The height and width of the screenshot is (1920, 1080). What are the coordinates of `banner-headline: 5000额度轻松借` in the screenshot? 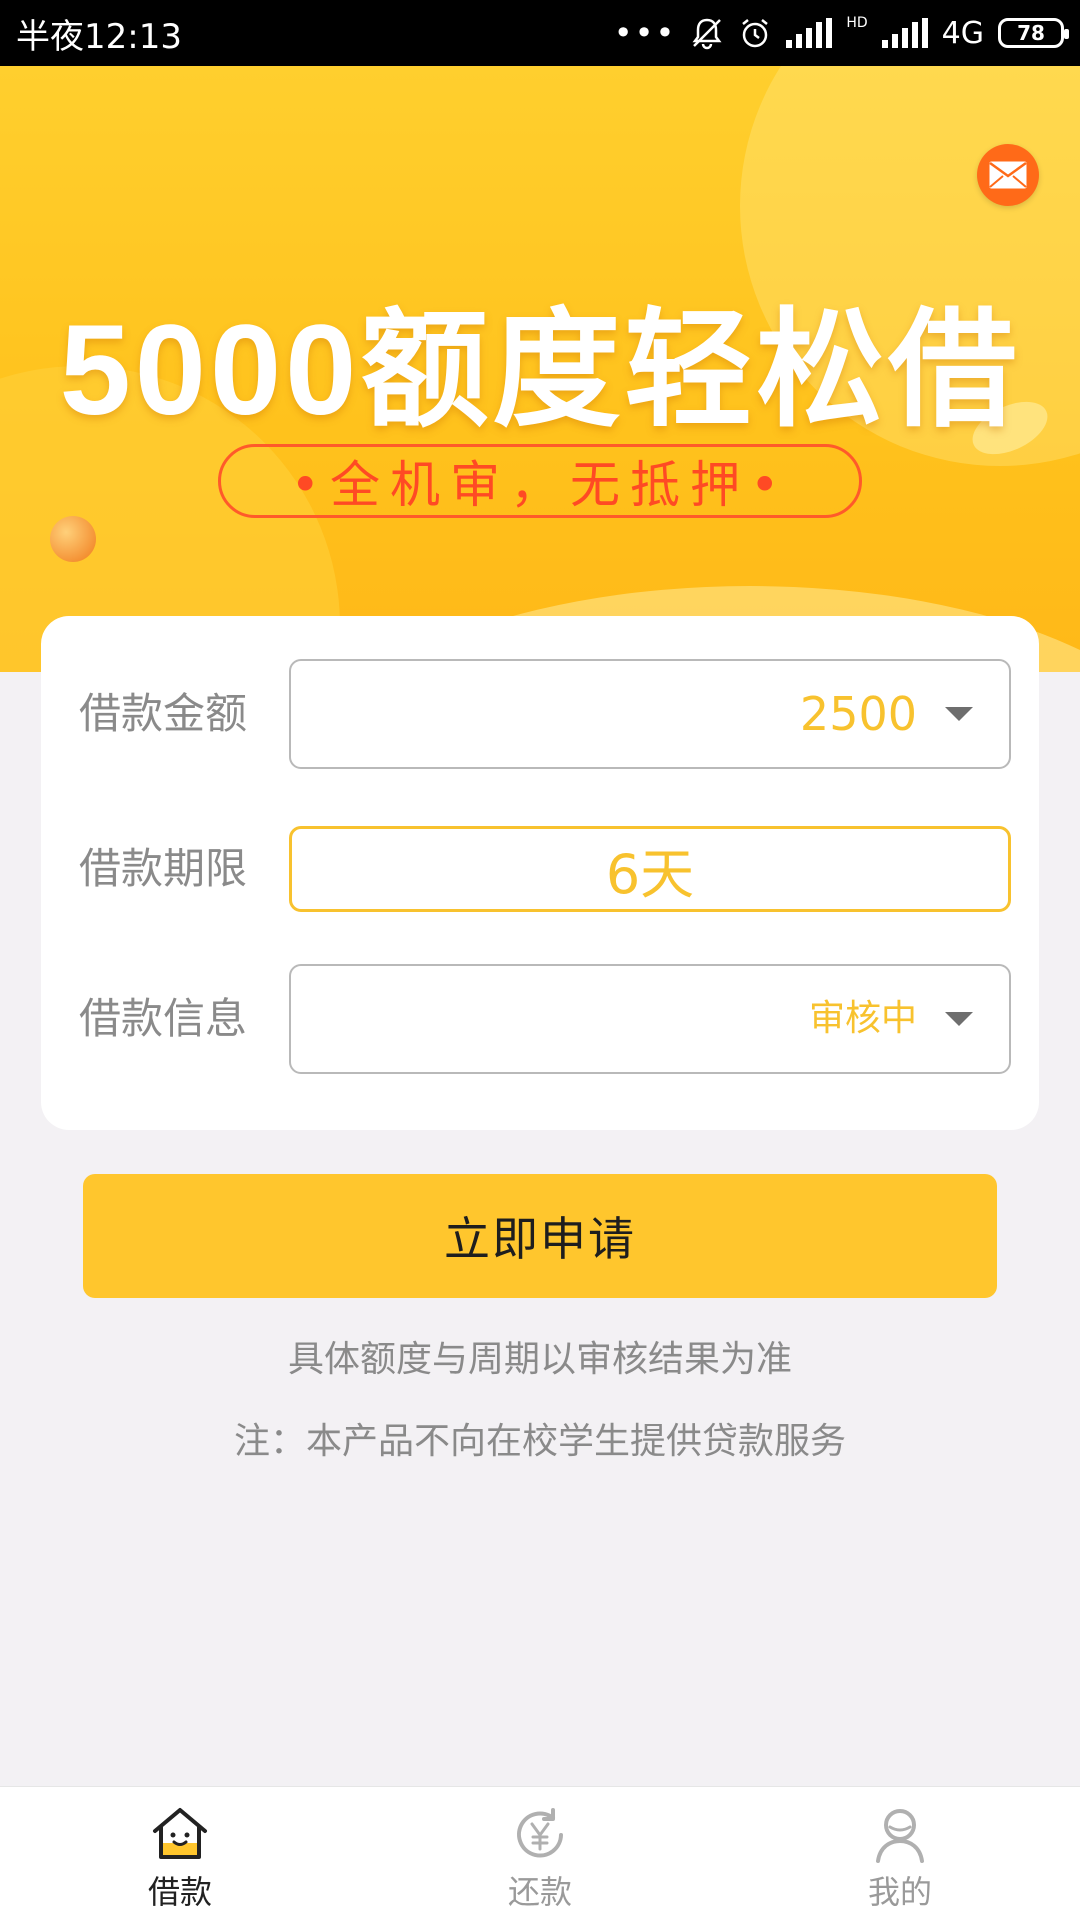 It's located at (540, 370).